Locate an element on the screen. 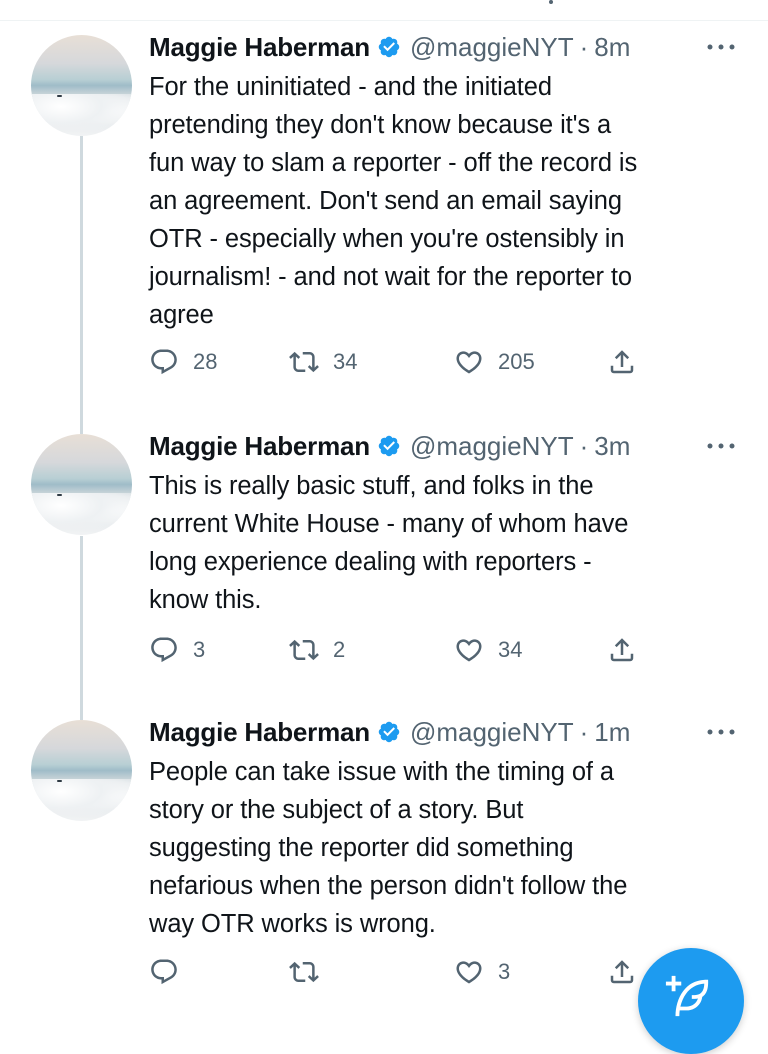 The width and height of the screenshot is (768, 1054). tweet-actions: 28 34 205 is located at coordinates (449, 367).